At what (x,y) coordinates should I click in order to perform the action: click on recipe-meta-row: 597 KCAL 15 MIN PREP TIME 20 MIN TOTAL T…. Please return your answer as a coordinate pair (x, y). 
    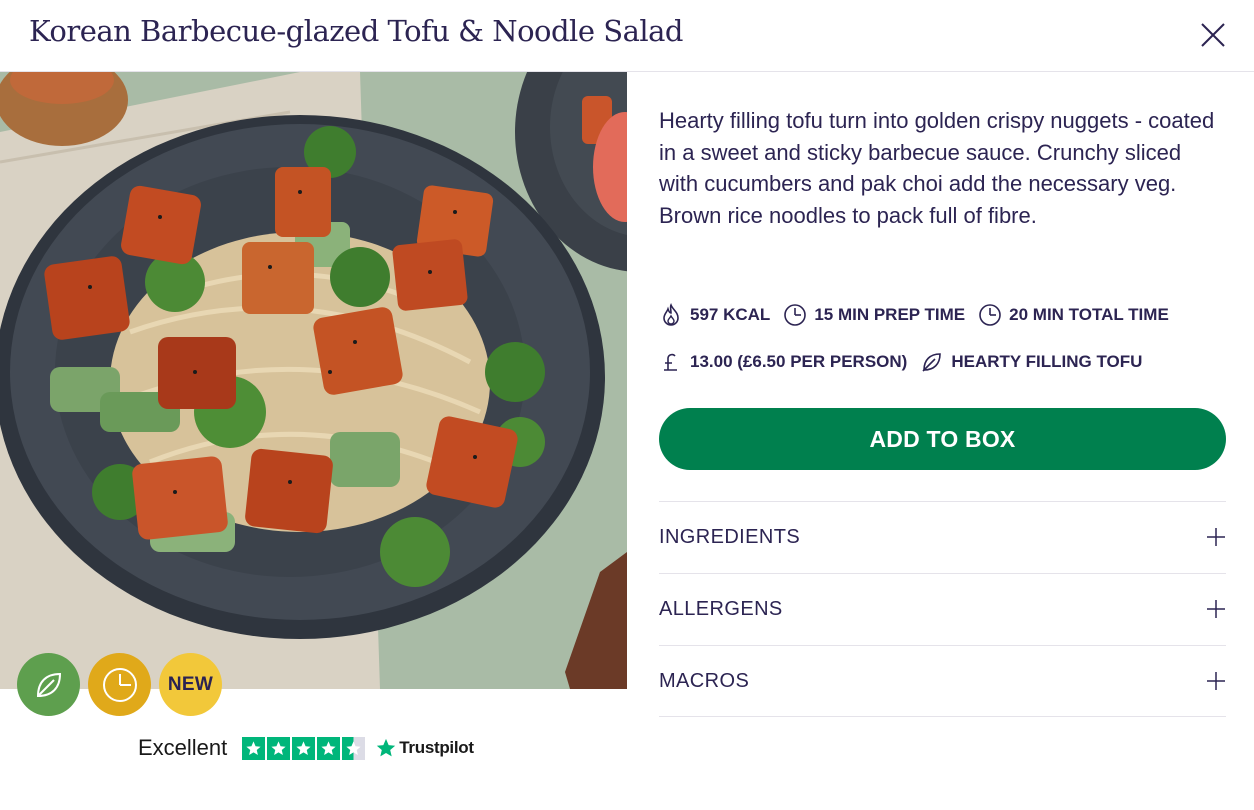
    Looking at the image, I should click on (920, 315).